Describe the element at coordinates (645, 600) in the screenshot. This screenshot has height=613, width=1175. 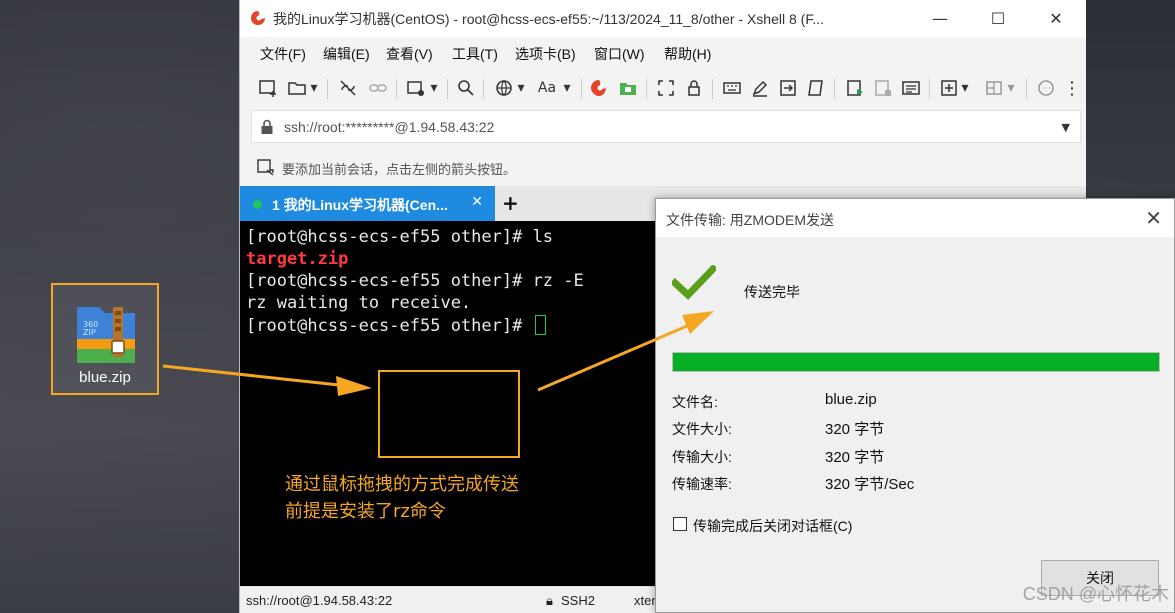
I see `status-terminal-type: xter` at that location.